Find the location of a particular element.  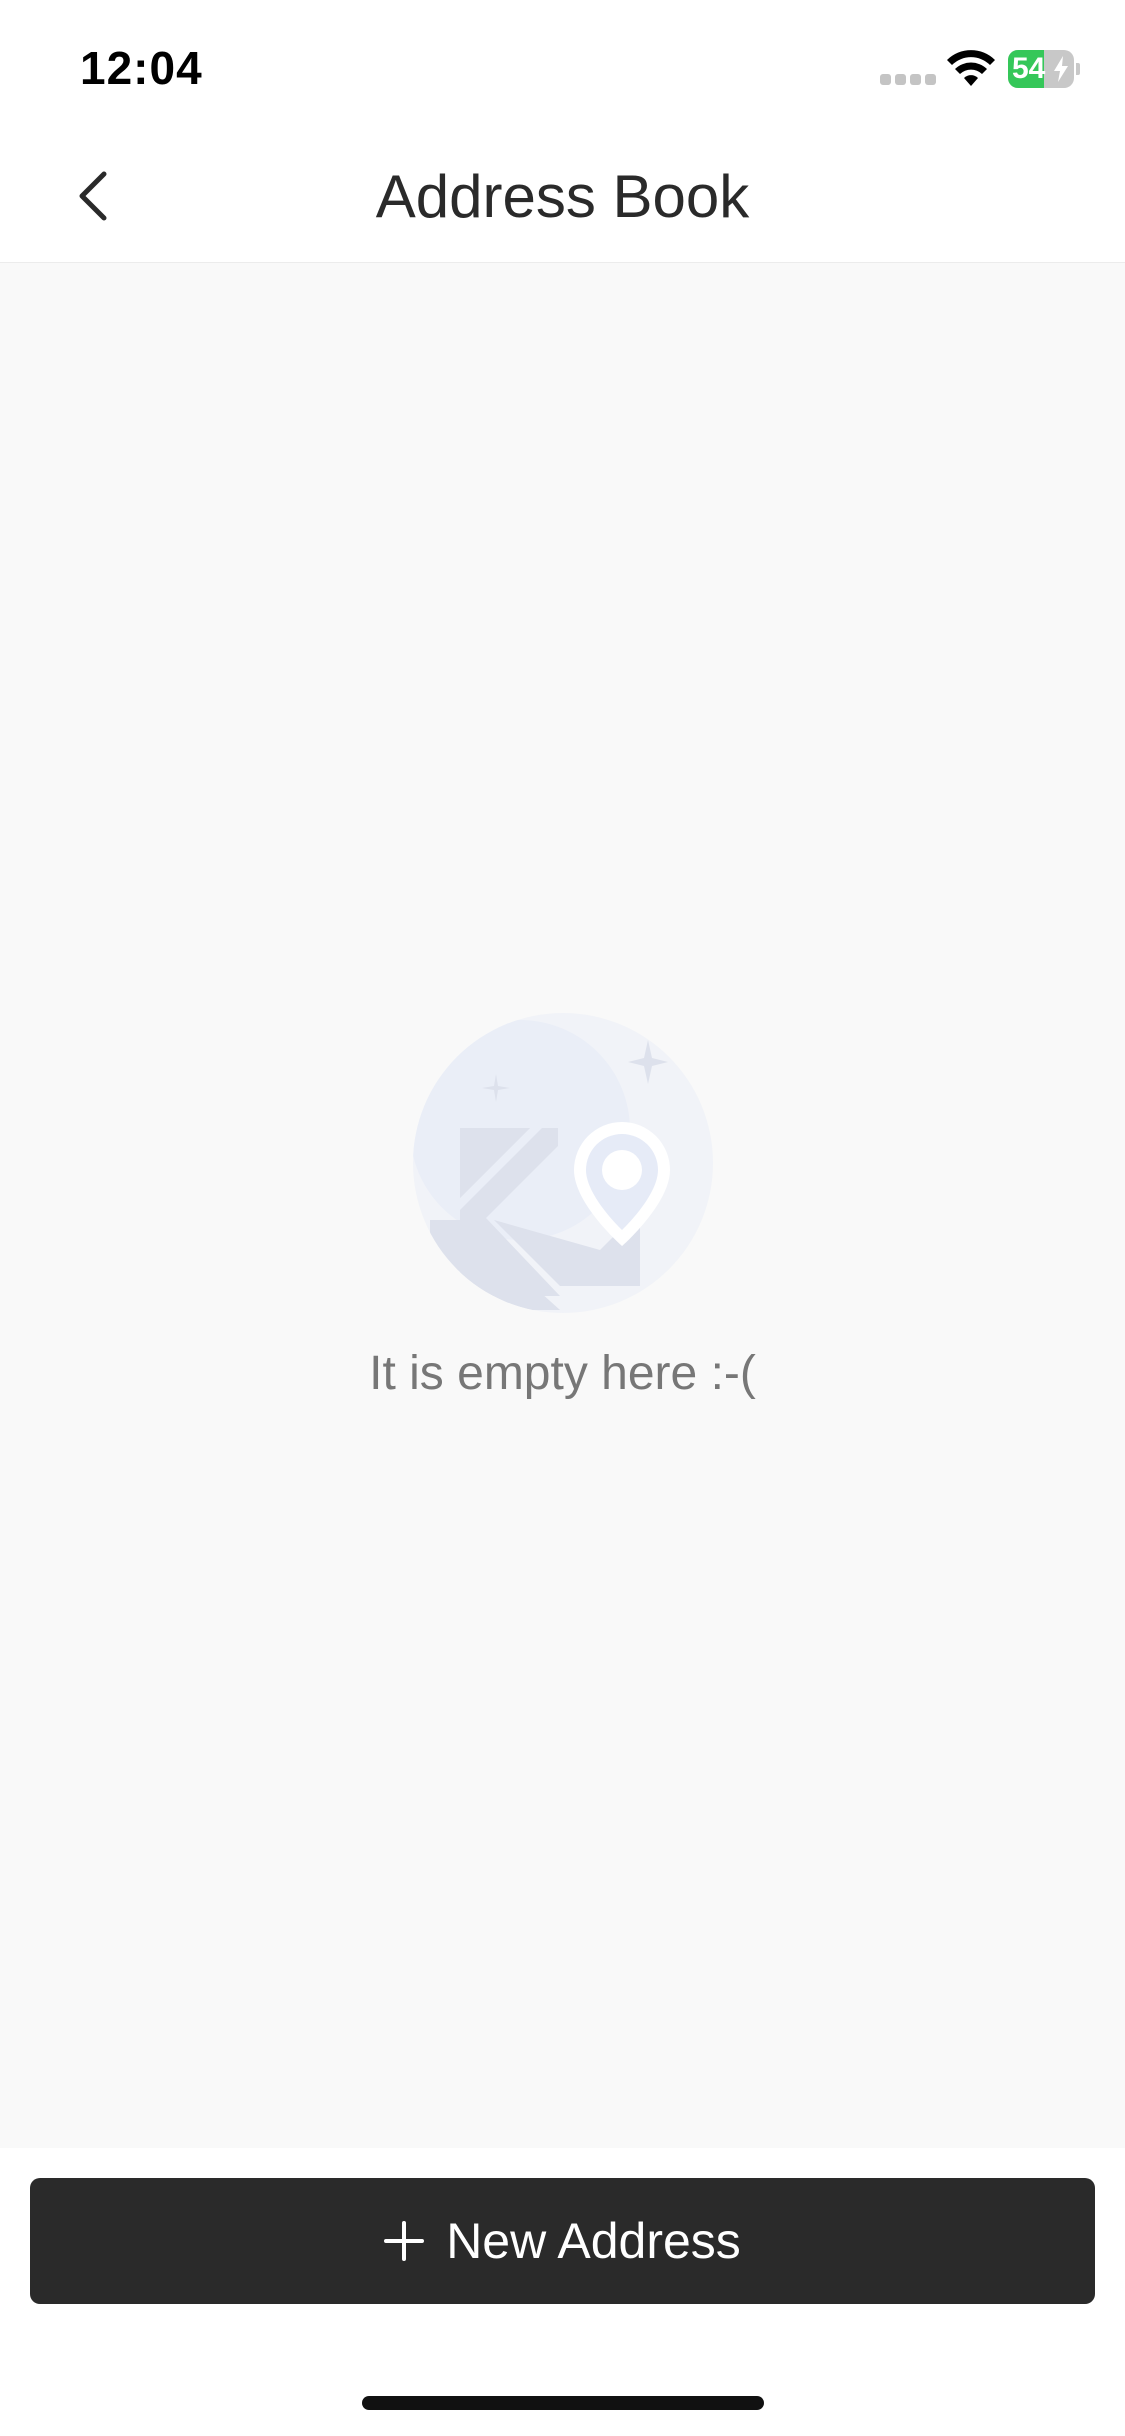

bottom-action-bar: New Address is located at coordinates (562, 2292).